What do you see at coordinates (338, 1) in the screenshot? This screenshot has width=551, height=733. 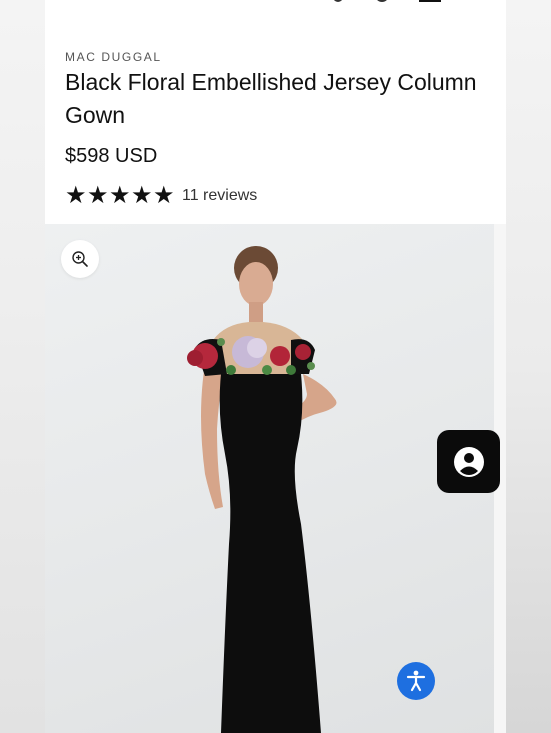 I see `search-icon` at bounding box center [338, 1].